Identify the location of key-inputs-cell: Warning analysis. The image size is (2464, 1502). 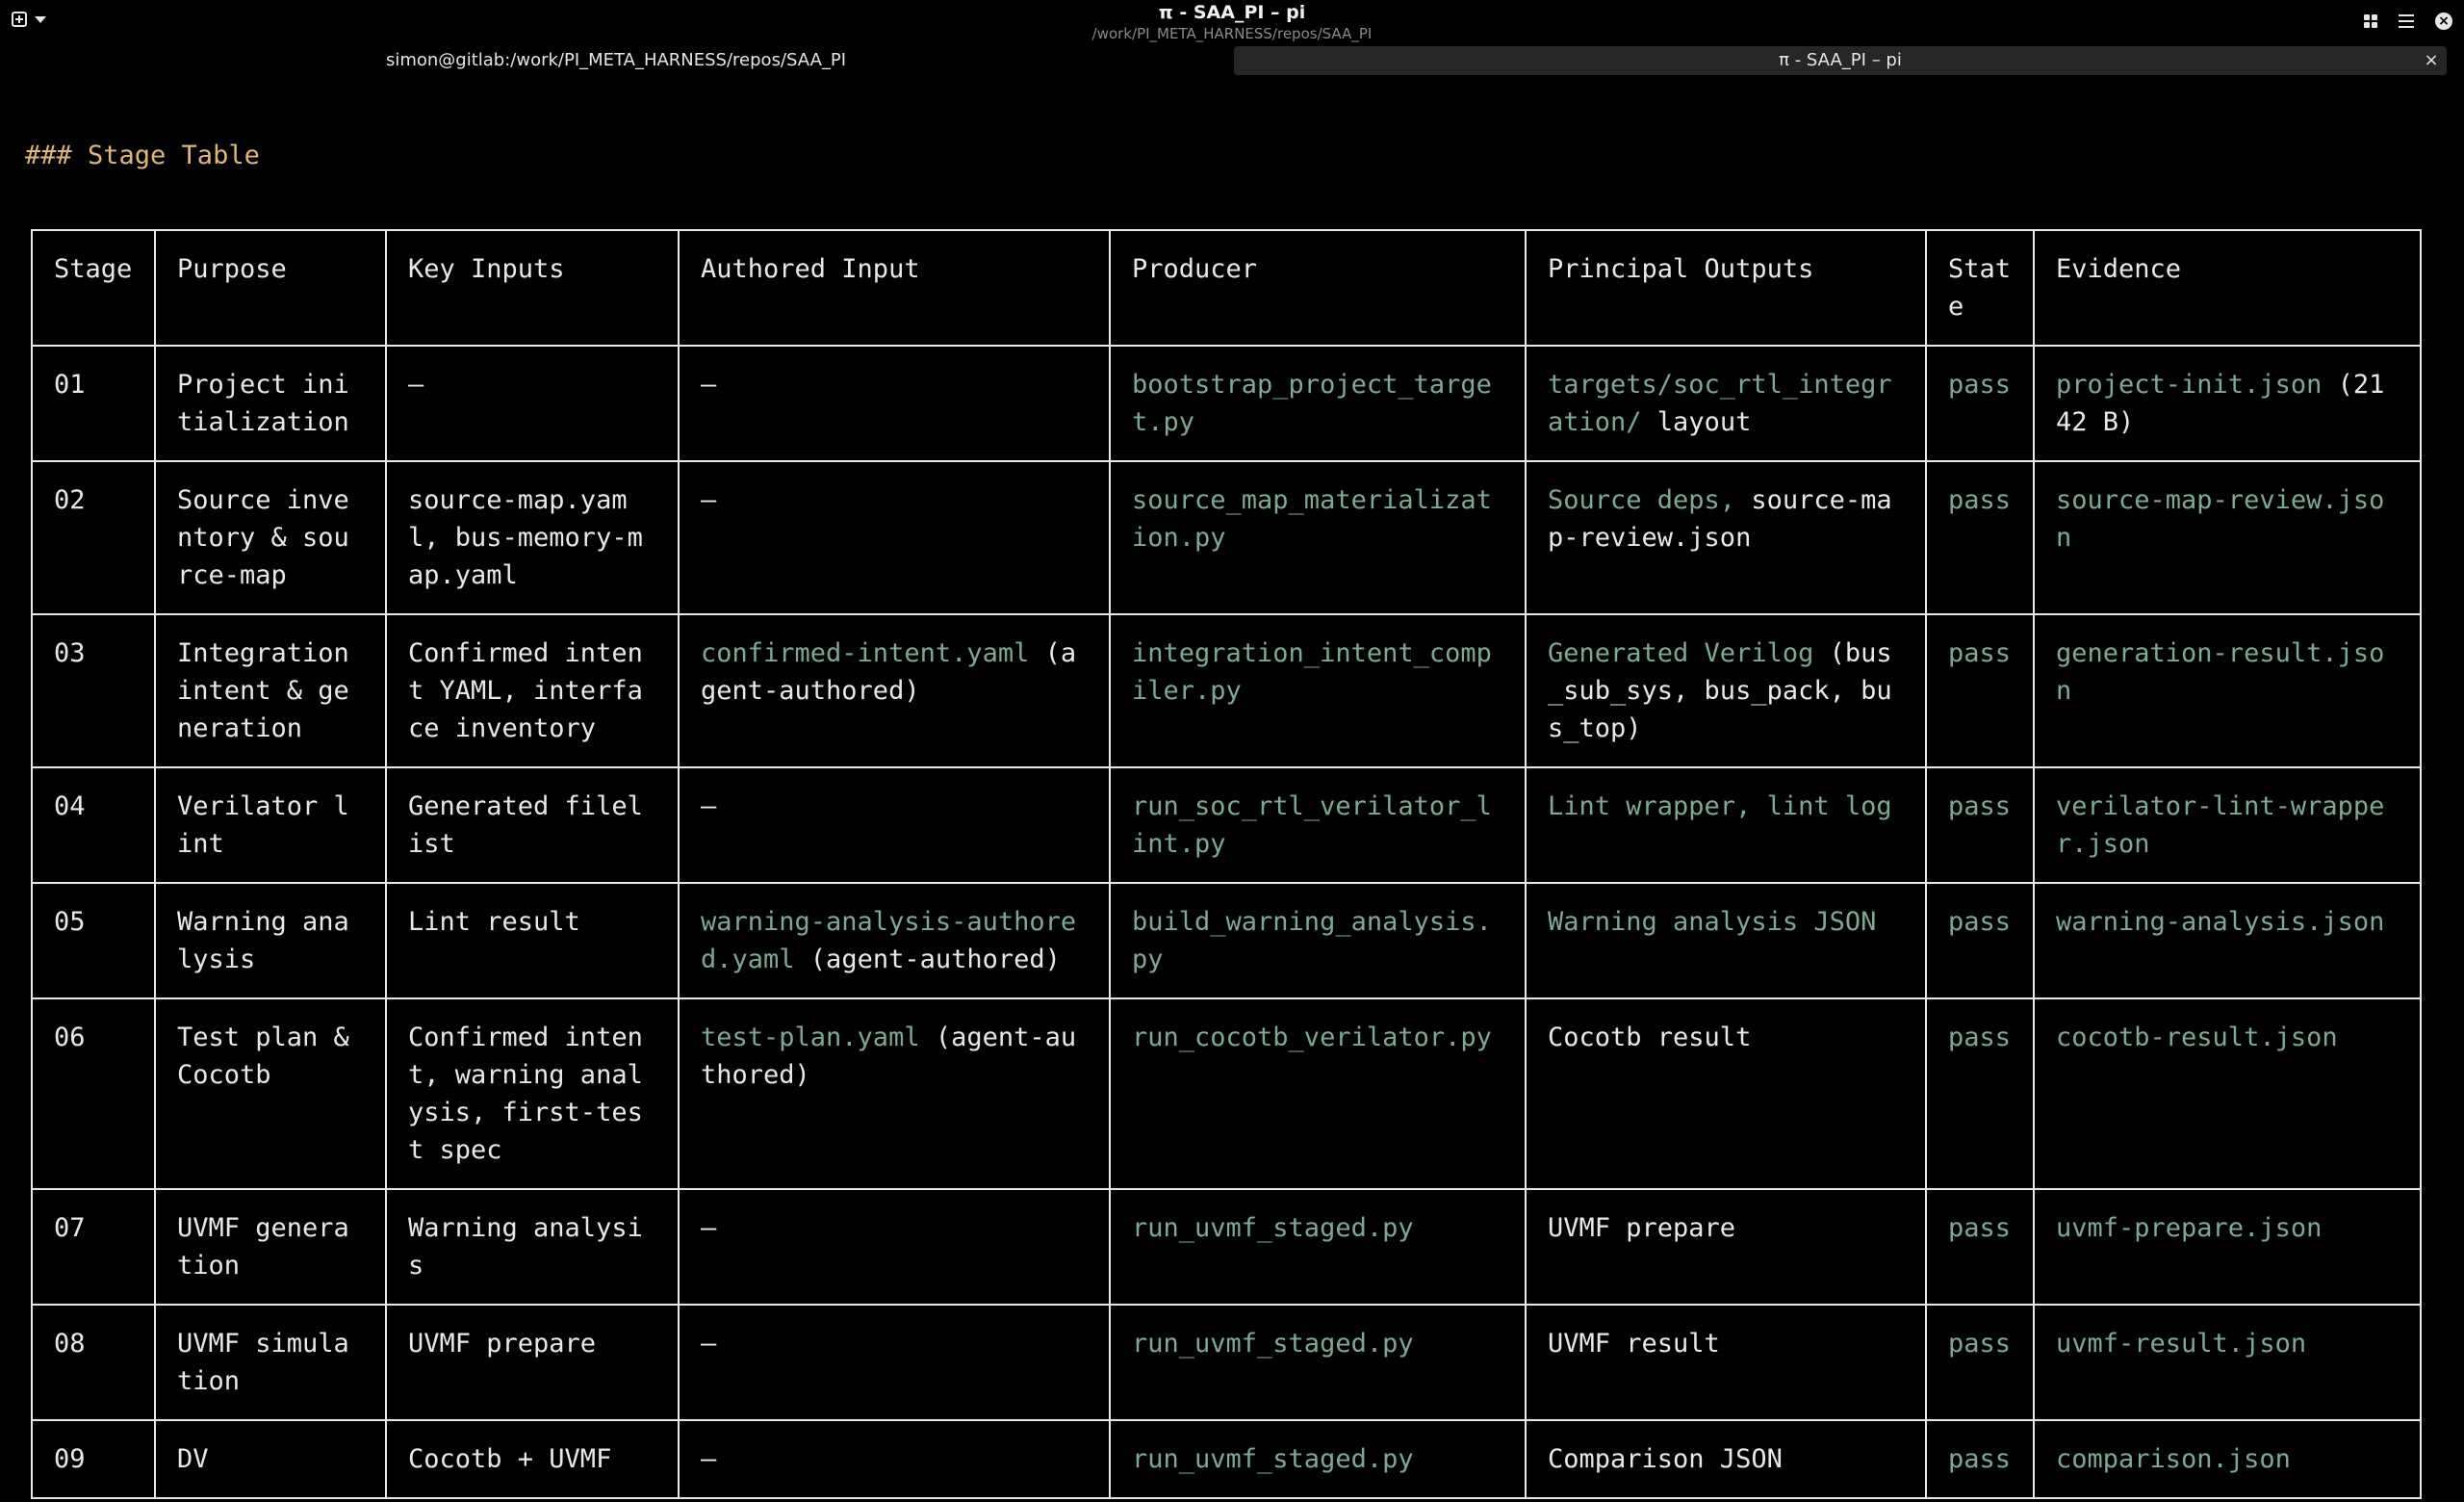
(525, 1247).